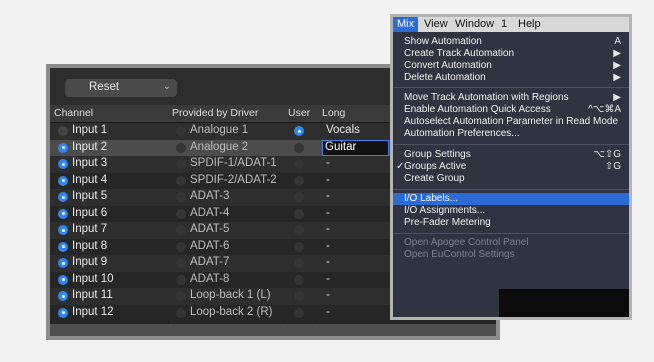  Describe the element at coordinates (210, 196) in the screenshot. I see `driver-name: ADAT-3` at that location.